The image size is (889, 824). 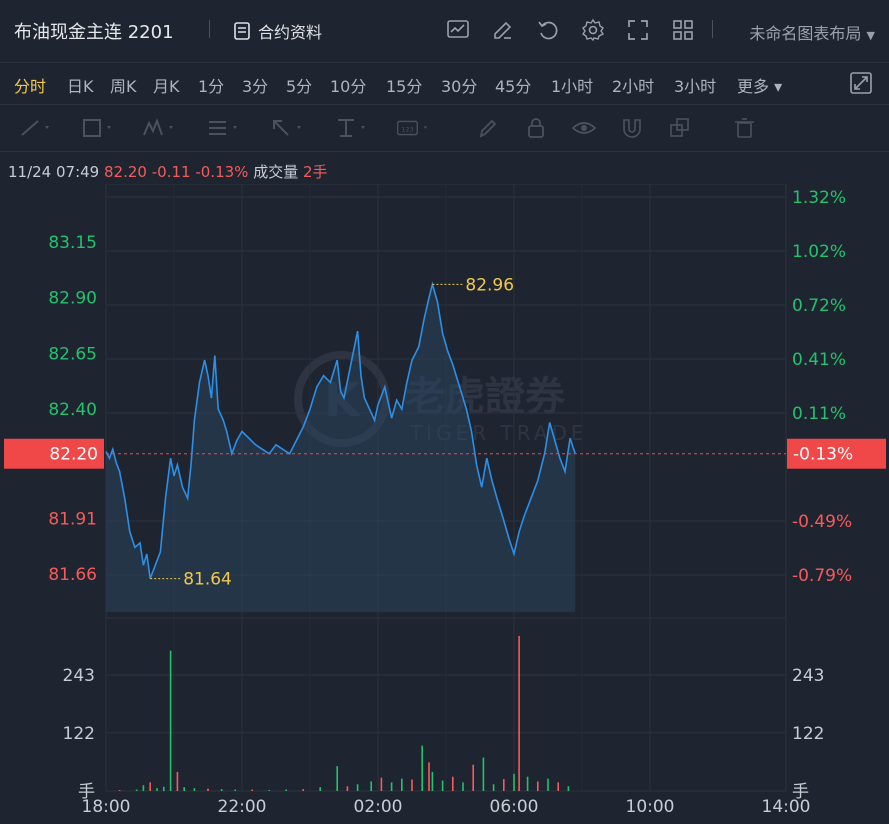 What do you see at coordinates (160, 128) in the screenshot?
I see `pattern-tool-icon` at bounding box center [160, 128].